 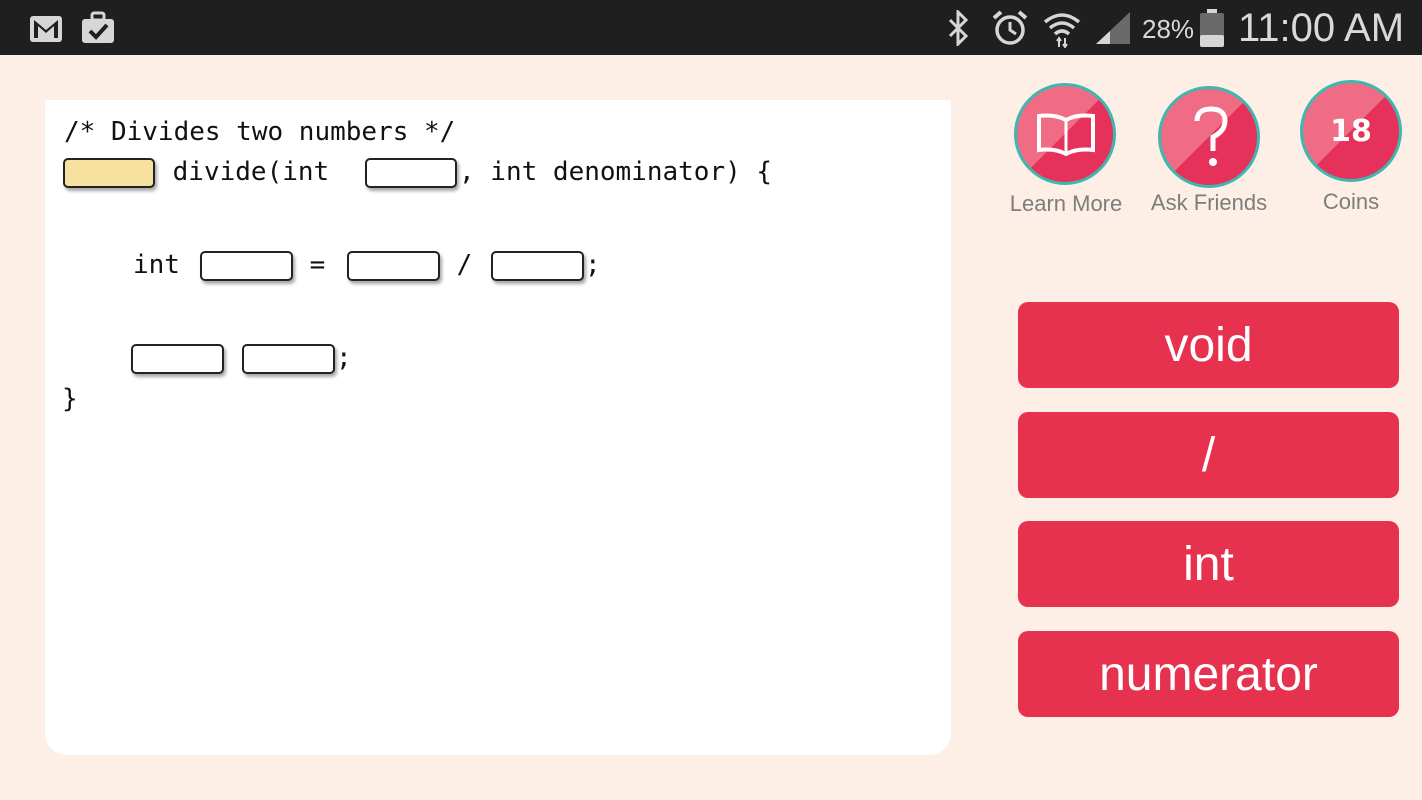 I want to click on option-void: void, so click(x=1208, y=345).